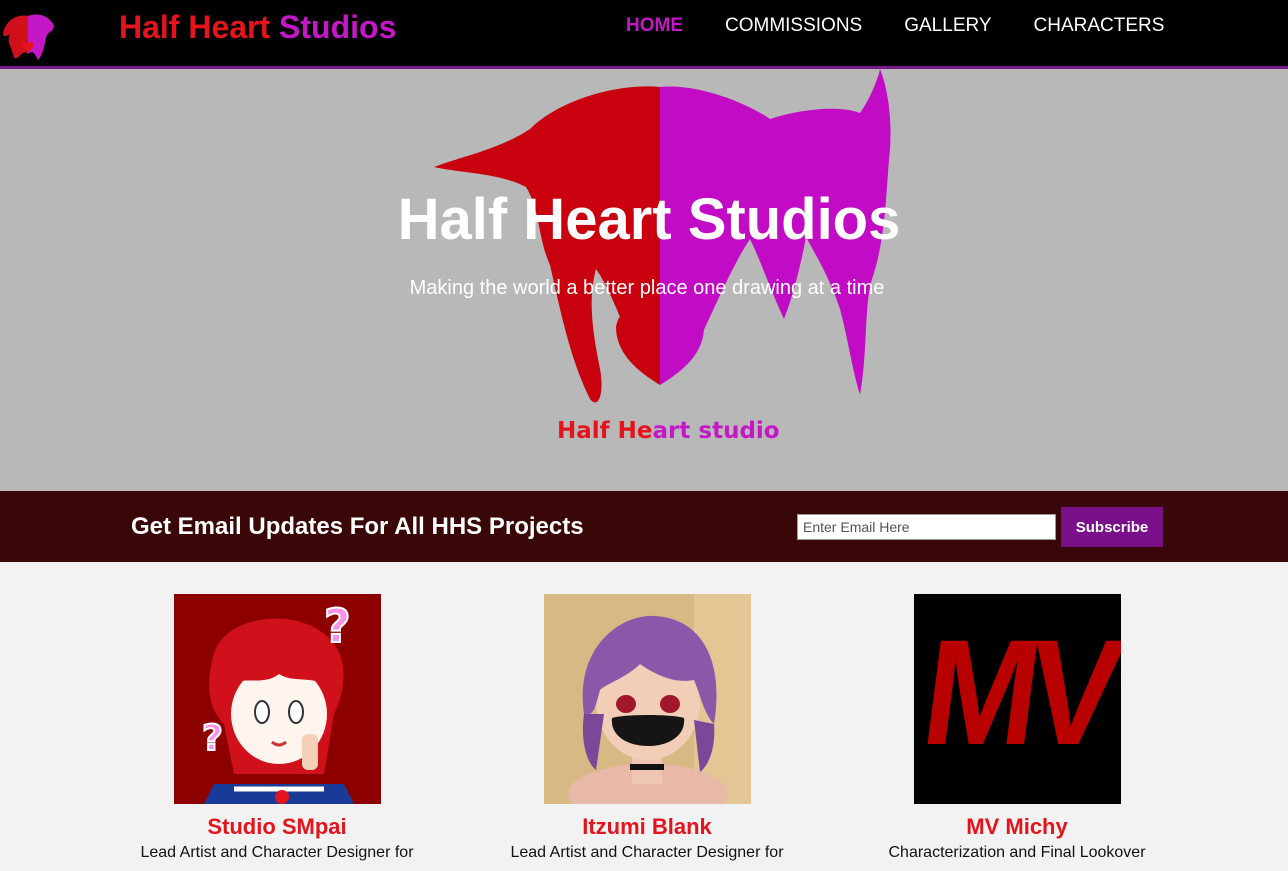 The width and height of the screenshot is (1288, 871). What do you see at coordinates (1099, 26) in the screenshot?
I see `nav-link-characters: CHARACTERS` at bounding box center [1099, 26].